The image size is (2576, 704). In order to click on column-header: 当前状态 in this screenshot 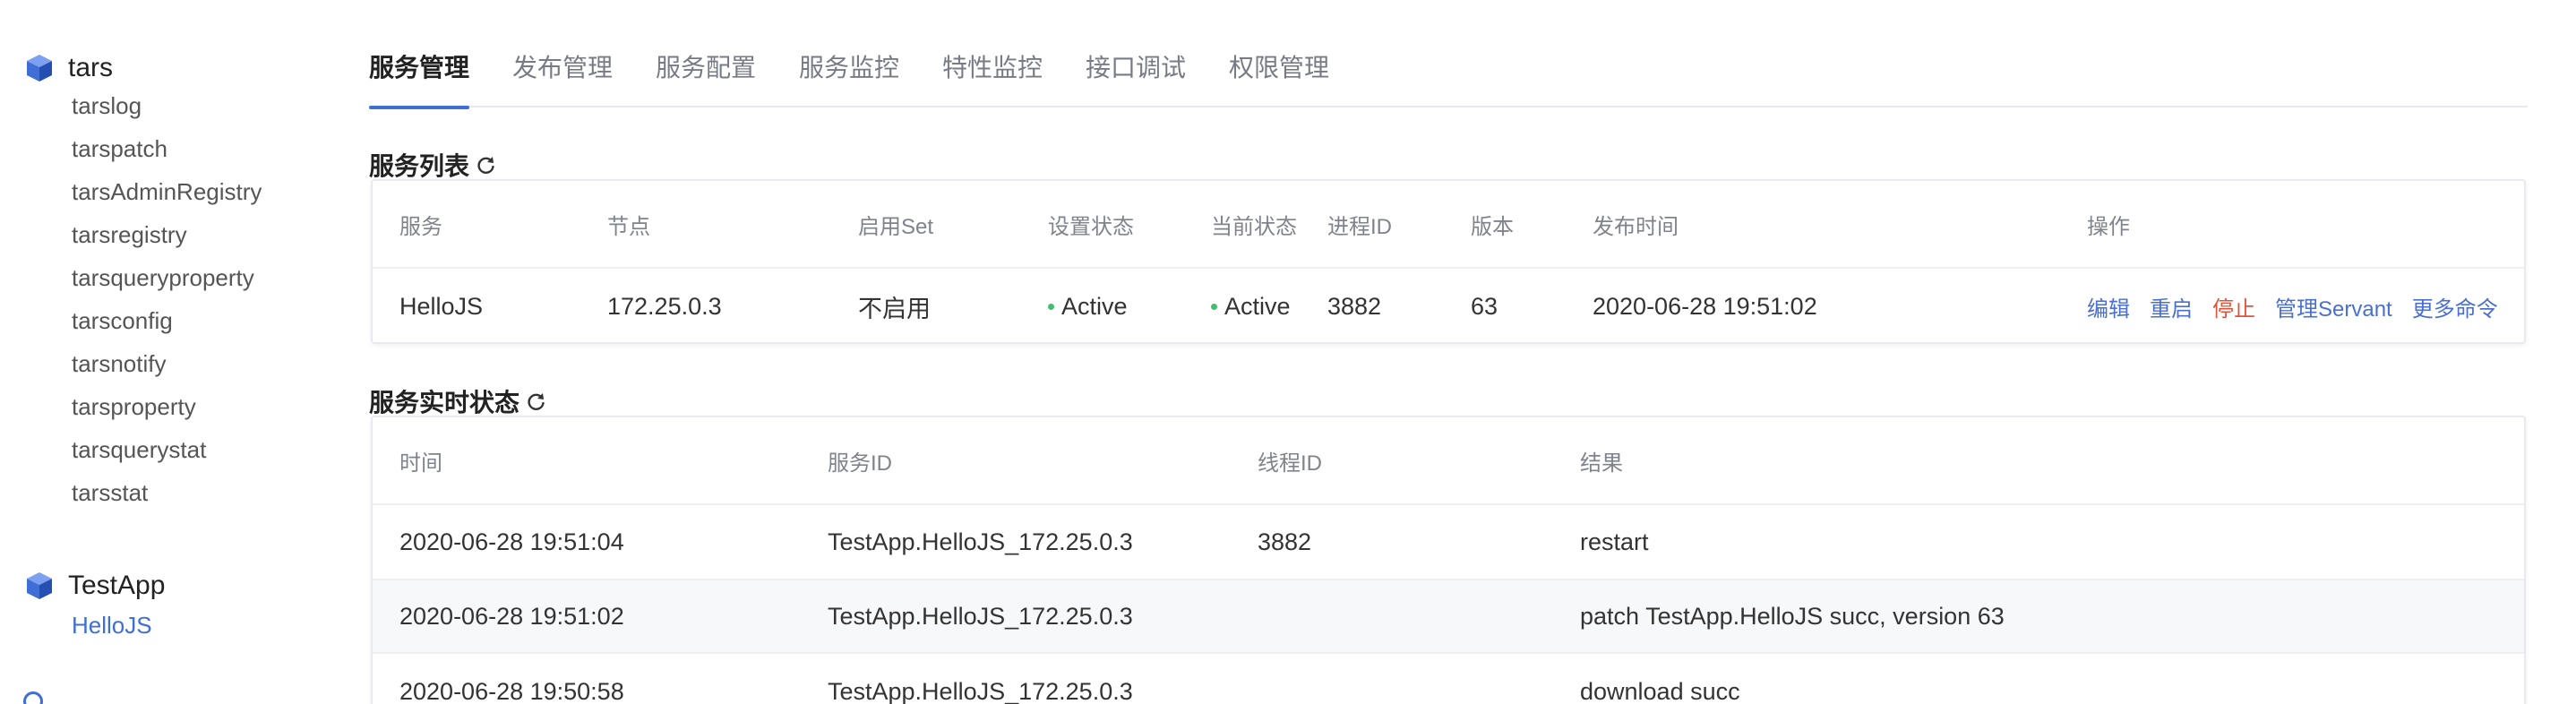, I will do `click(1254, 226)`.